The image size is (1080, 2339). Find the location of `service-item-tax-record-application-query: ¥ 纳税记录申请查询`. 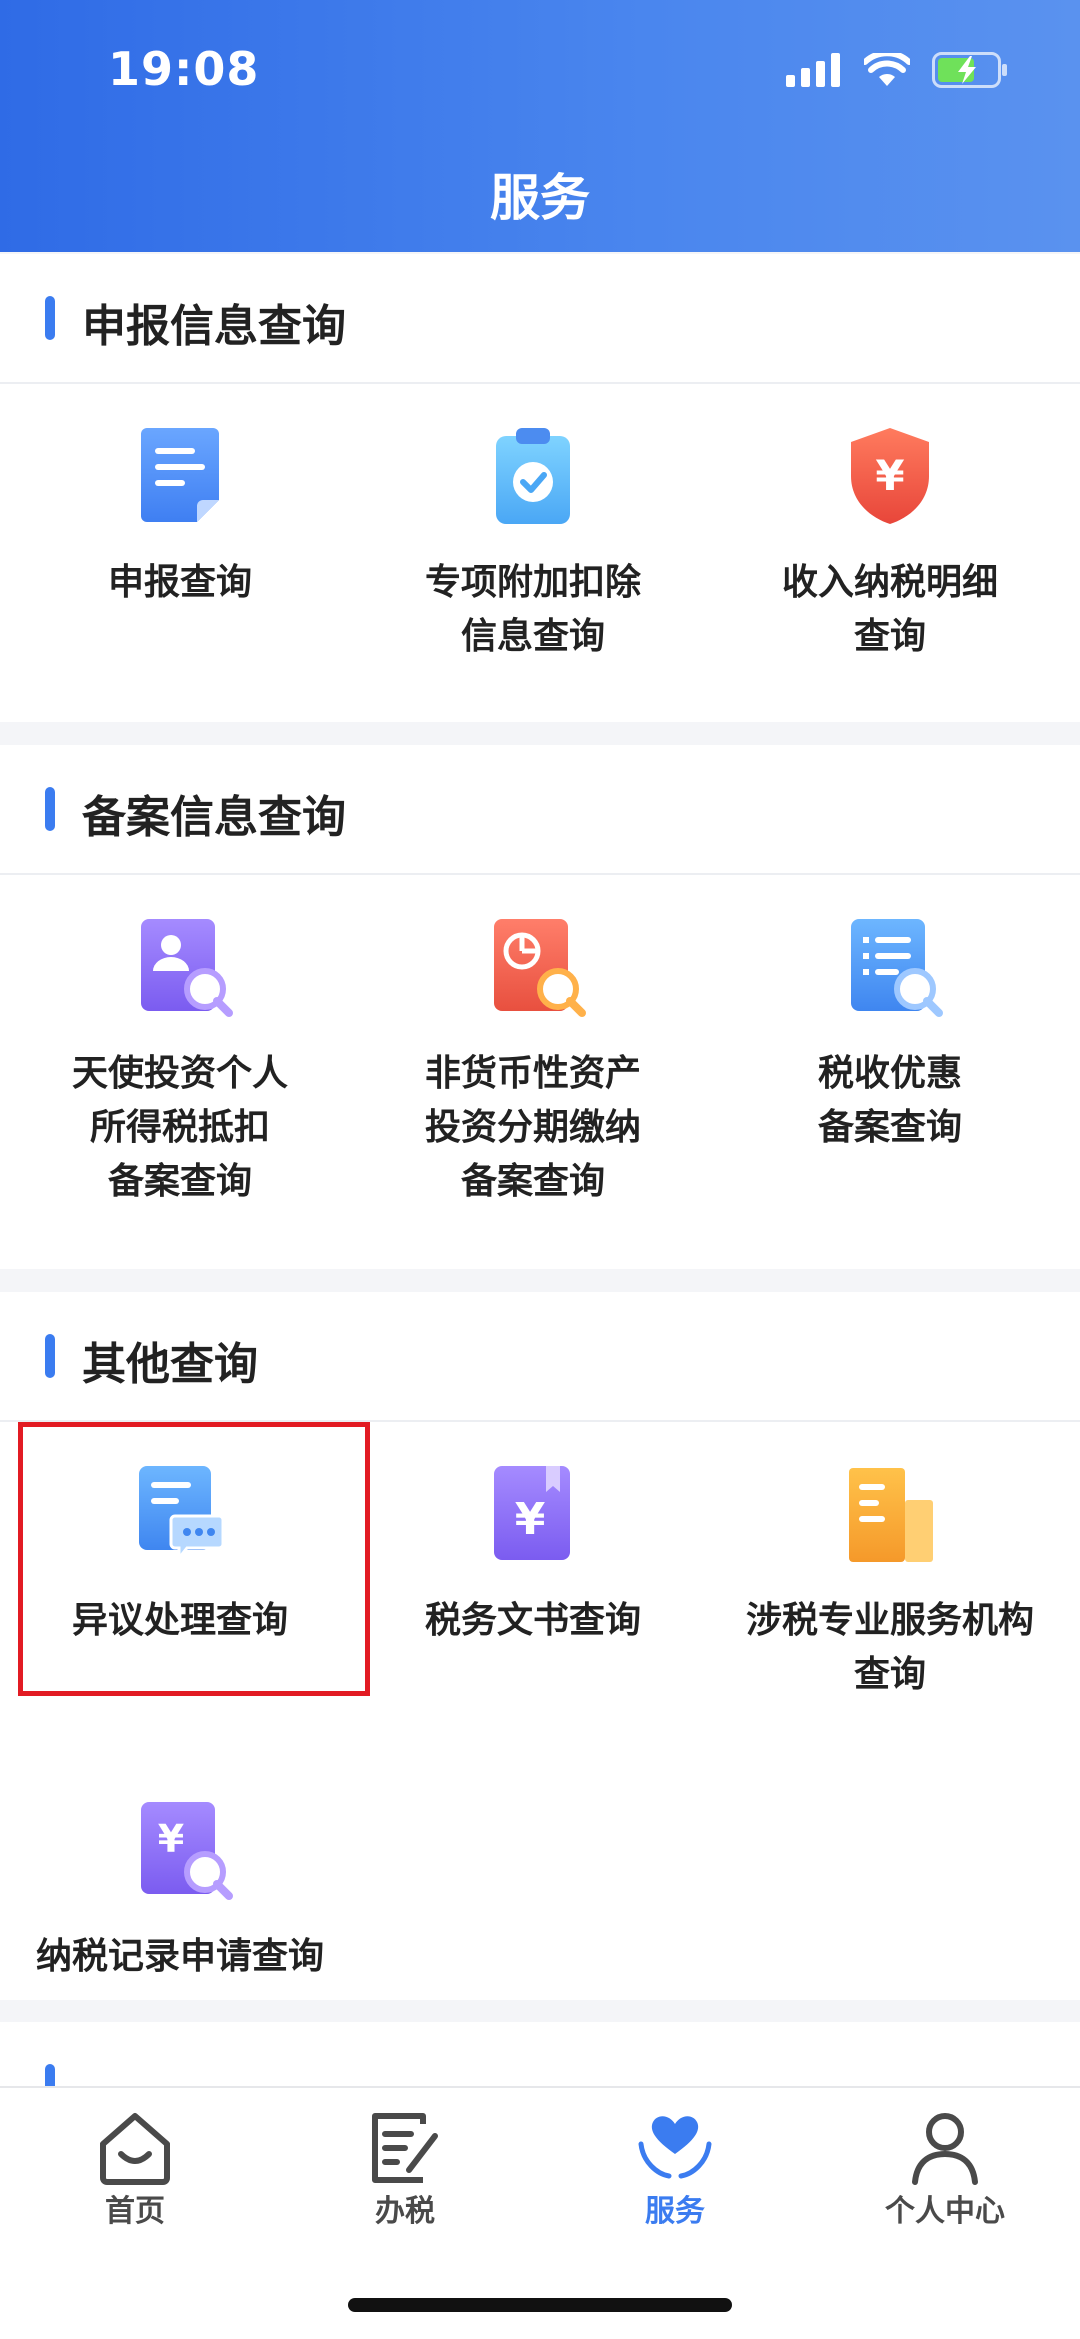

service-item-tax-record-application-query: ¥ 纳税记录申请查询 is located at coordinates (180, 1892).